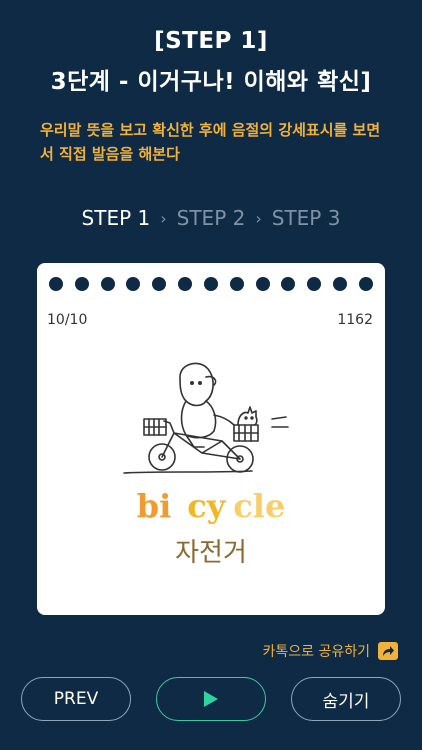 This screenshot has height=750, width=422. I want to click on english-word: bi cy cle, so click(211, 506).